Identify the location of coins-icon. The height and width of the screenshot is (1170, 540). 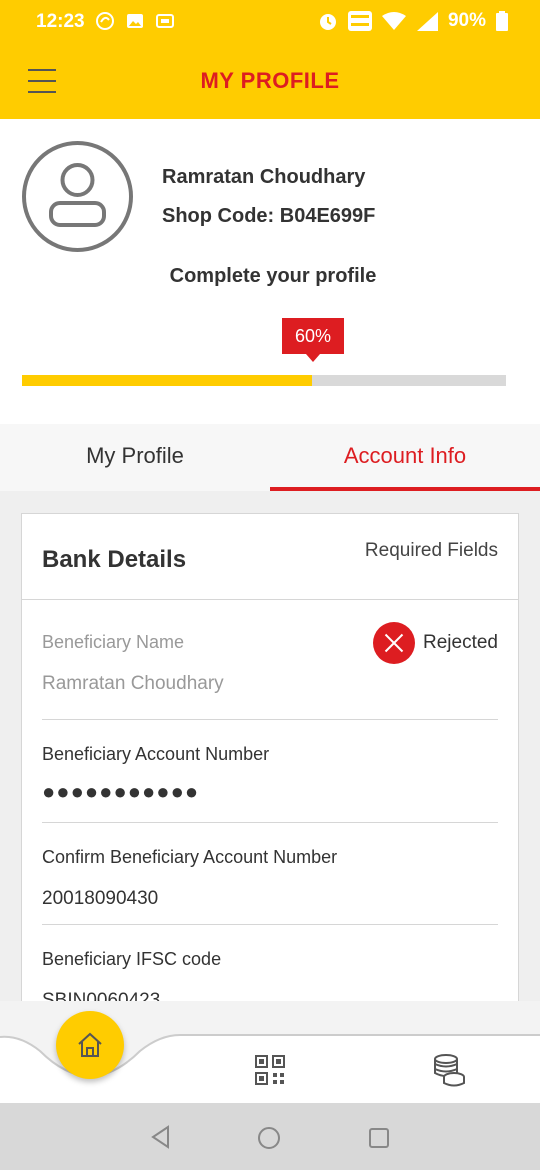
(449, 1070).